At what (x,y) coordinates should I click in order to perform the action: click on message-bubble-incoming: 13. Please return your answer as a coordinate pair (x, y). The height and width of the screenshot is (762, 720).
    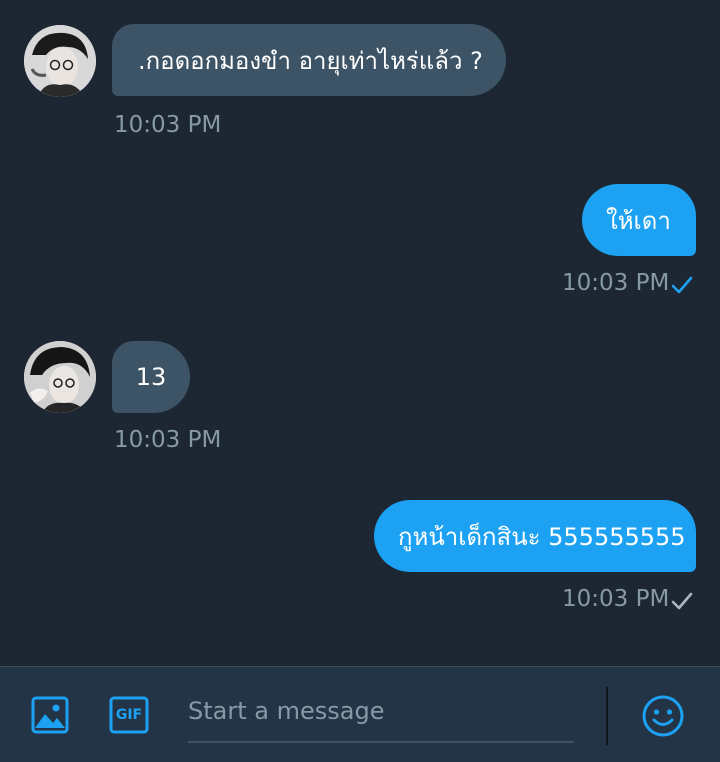
    Looking at the image, I should click on (151, 377).